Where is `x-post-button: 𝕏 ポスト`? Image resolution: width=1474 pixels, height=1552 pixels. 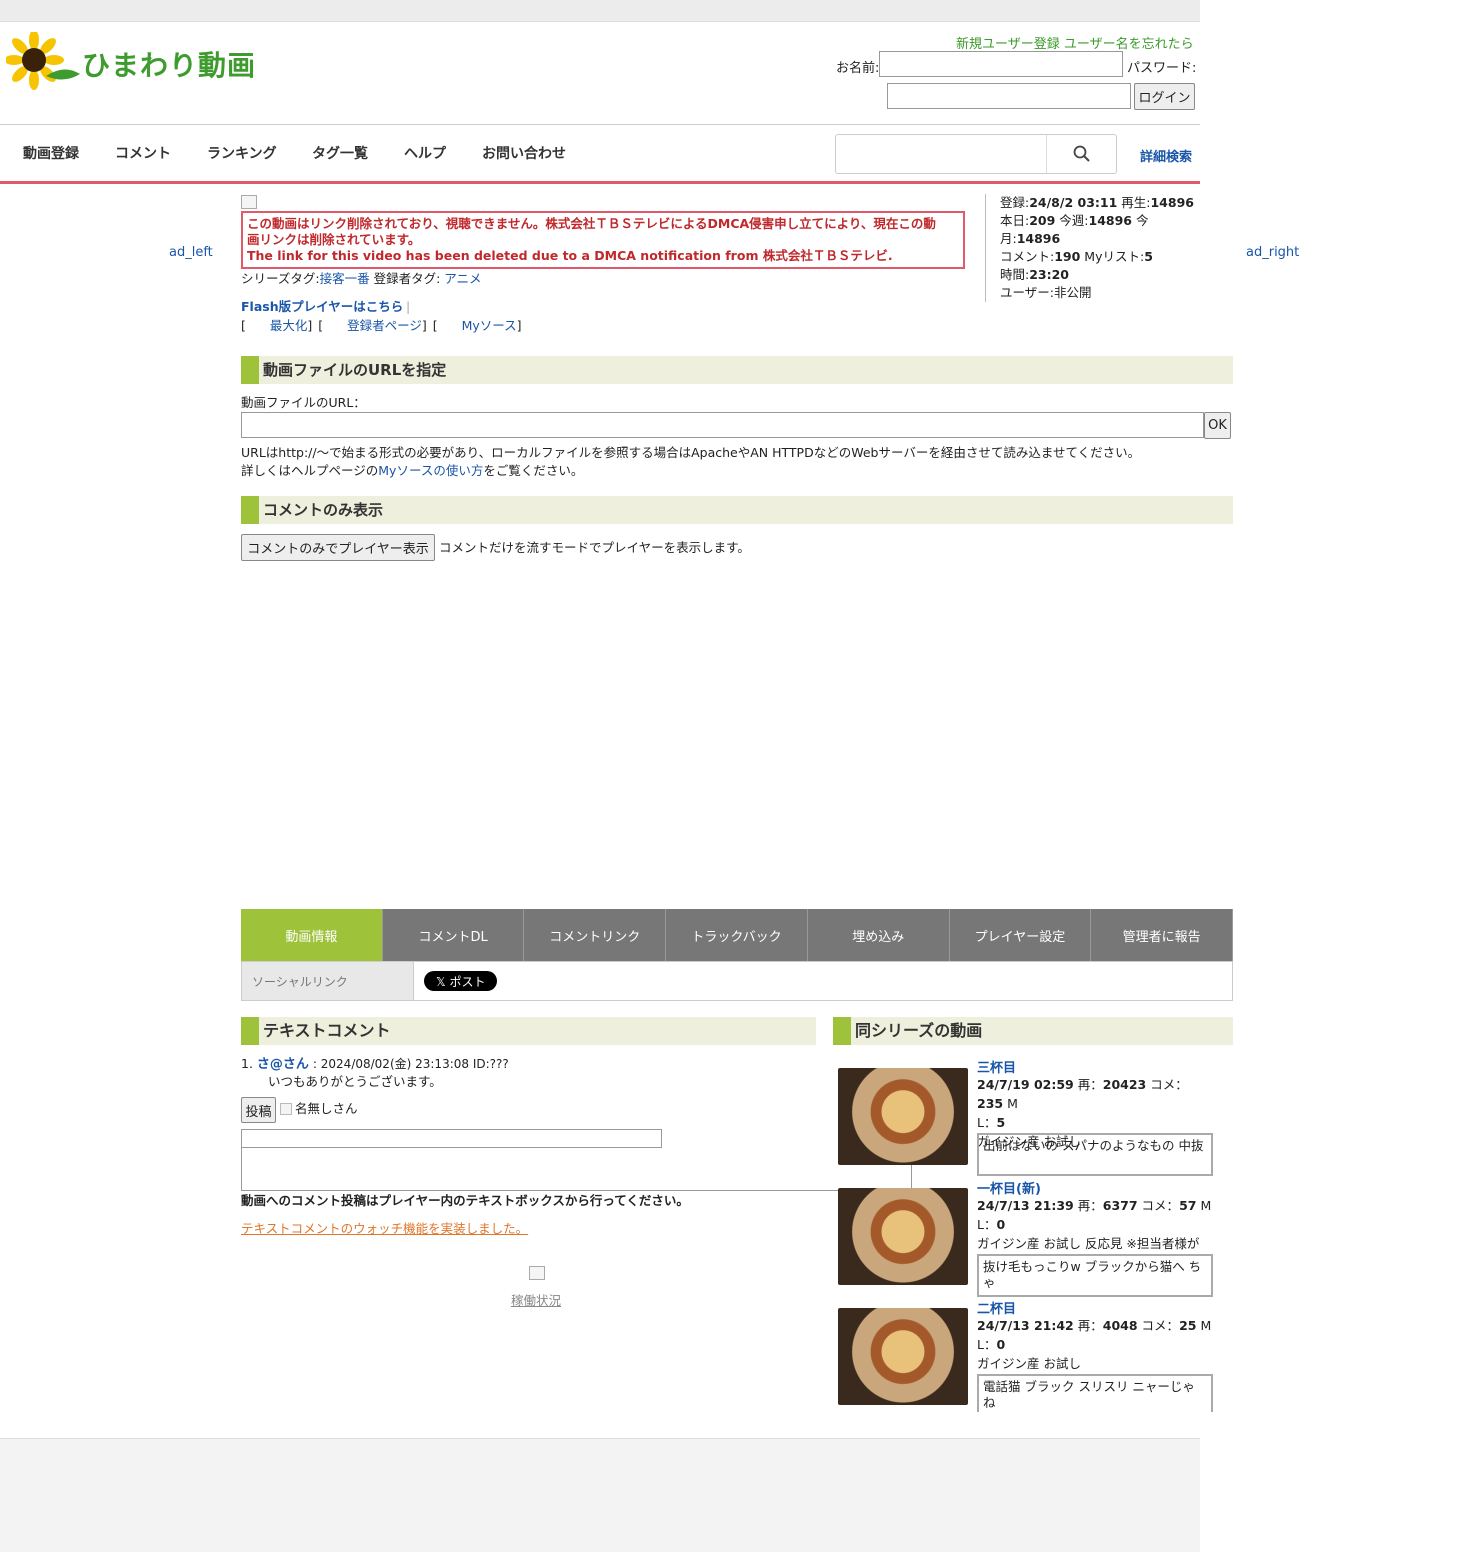
x-post-button: 𝕏 ポスト is located at coordinates (461, 981).